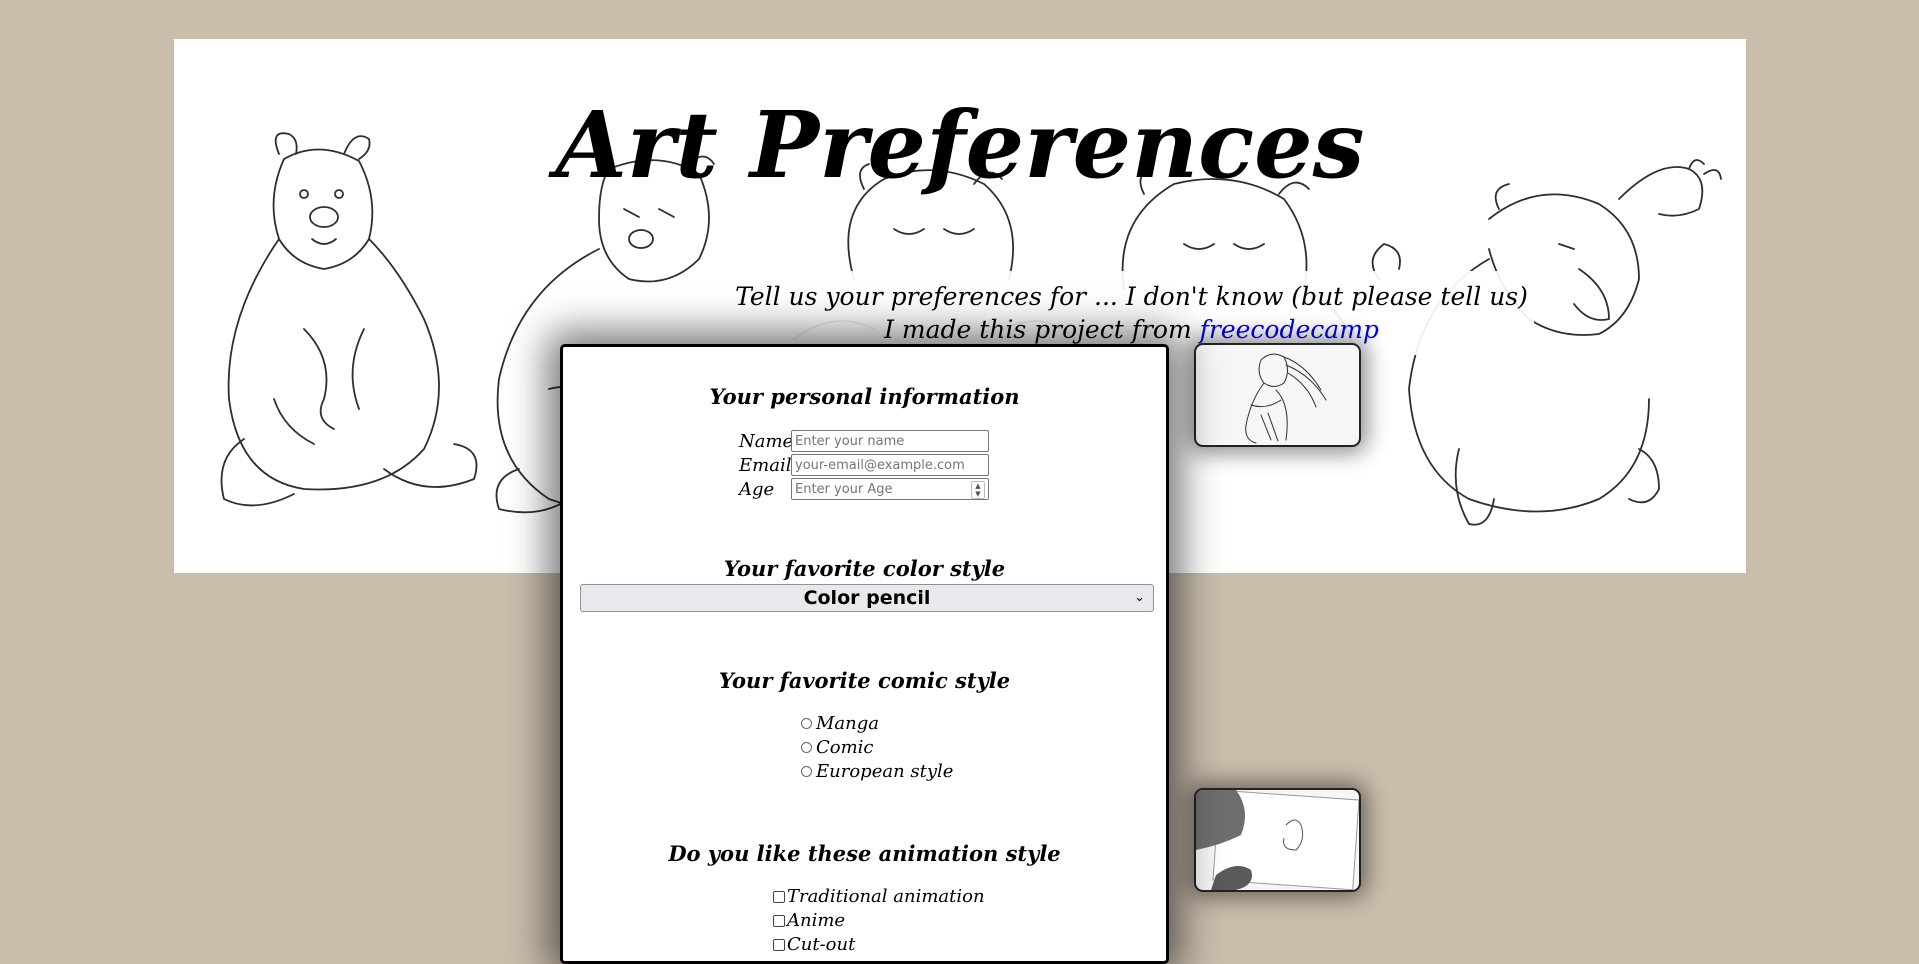 This screenshot has height=964, width=1919. I want to click on animation-option-traditional: Traditional animation, so click(879, 896).